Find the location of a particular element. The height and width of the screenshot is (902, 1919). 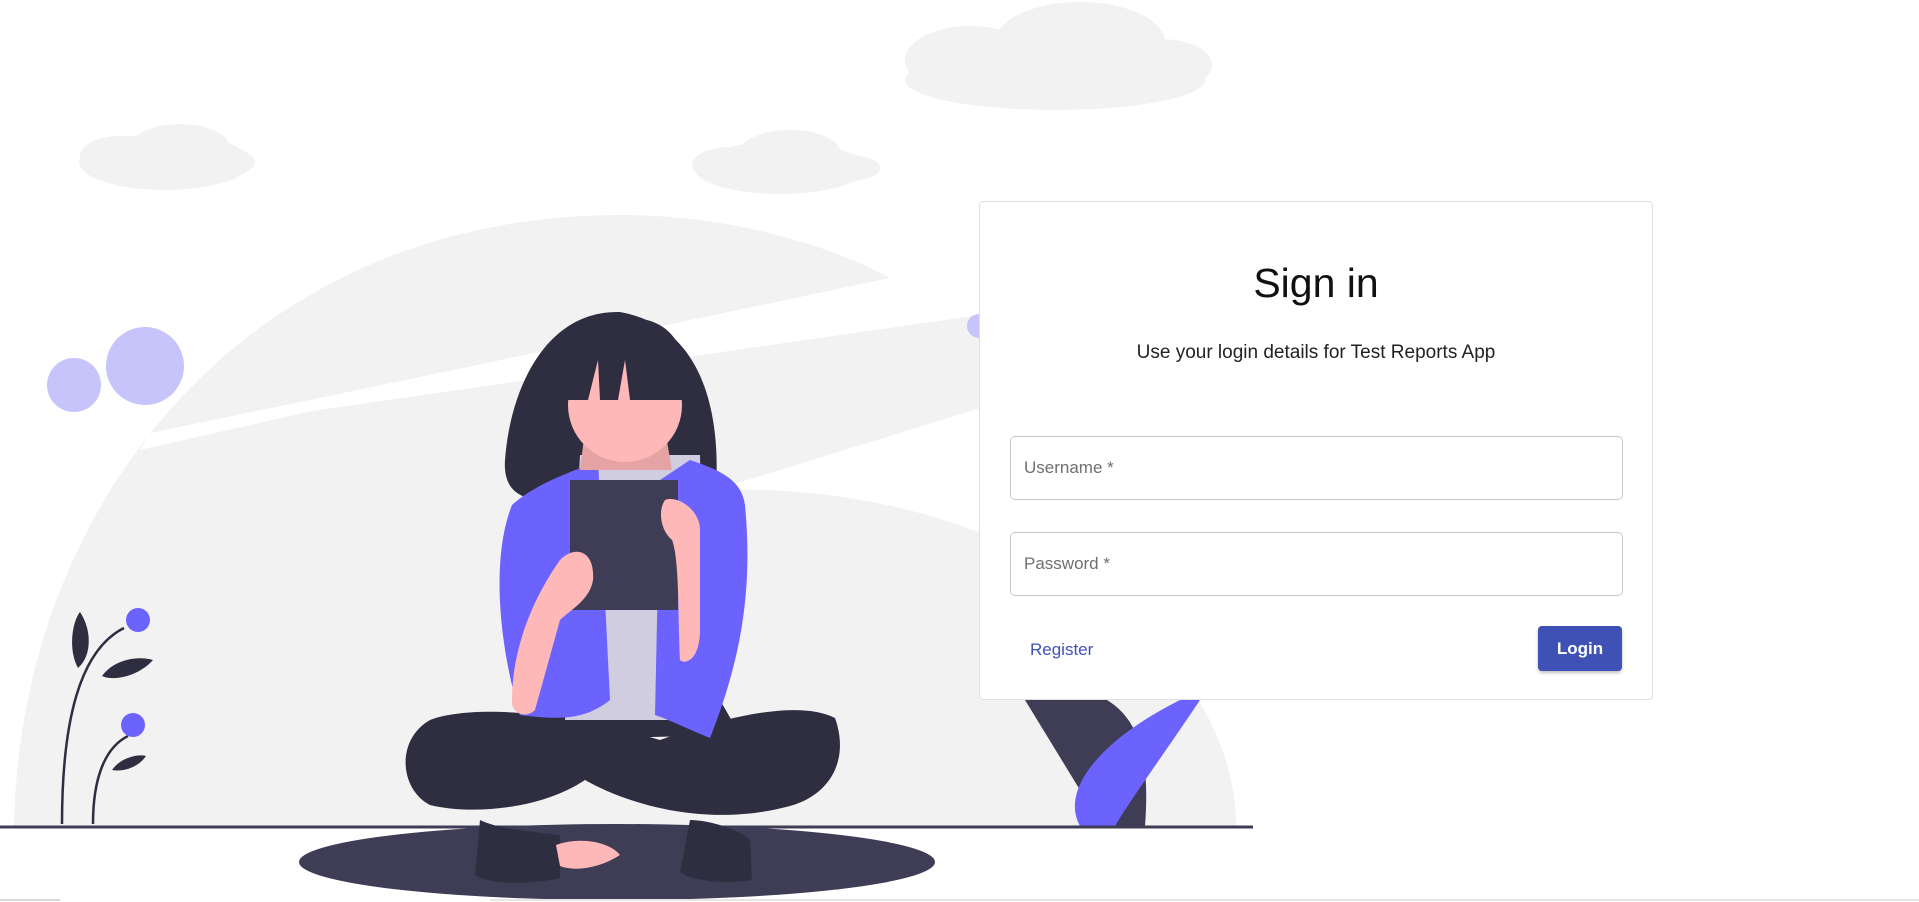

login-button: Login is located at coordinates (1580, 648).